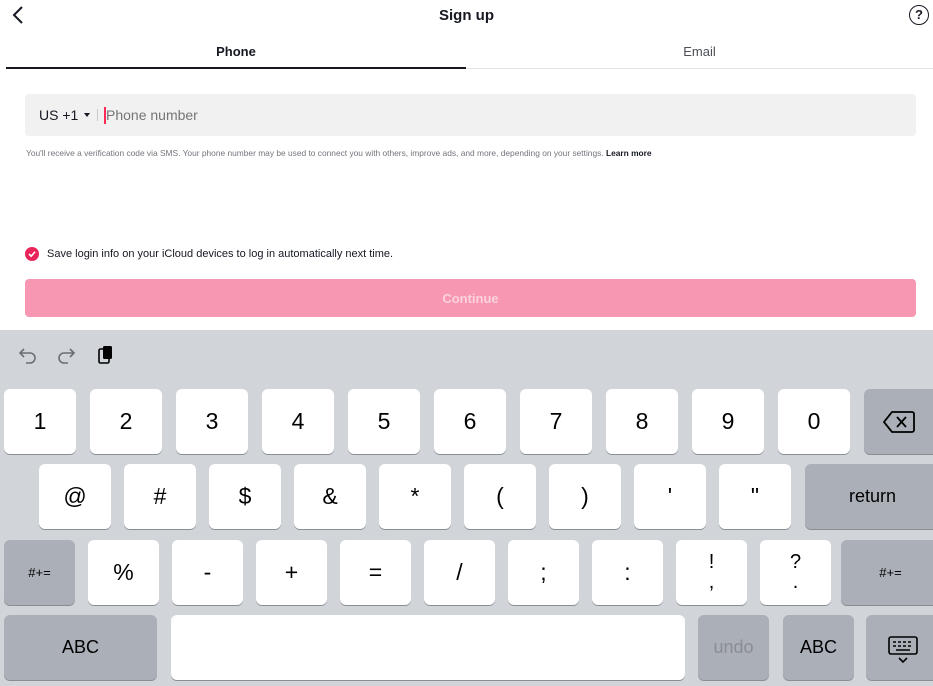 The height and width of the screenshot is (686, 933). Describe the element at coordinates (245, 496) in the screenshot. I see `key-symbol-3: $` at that location.